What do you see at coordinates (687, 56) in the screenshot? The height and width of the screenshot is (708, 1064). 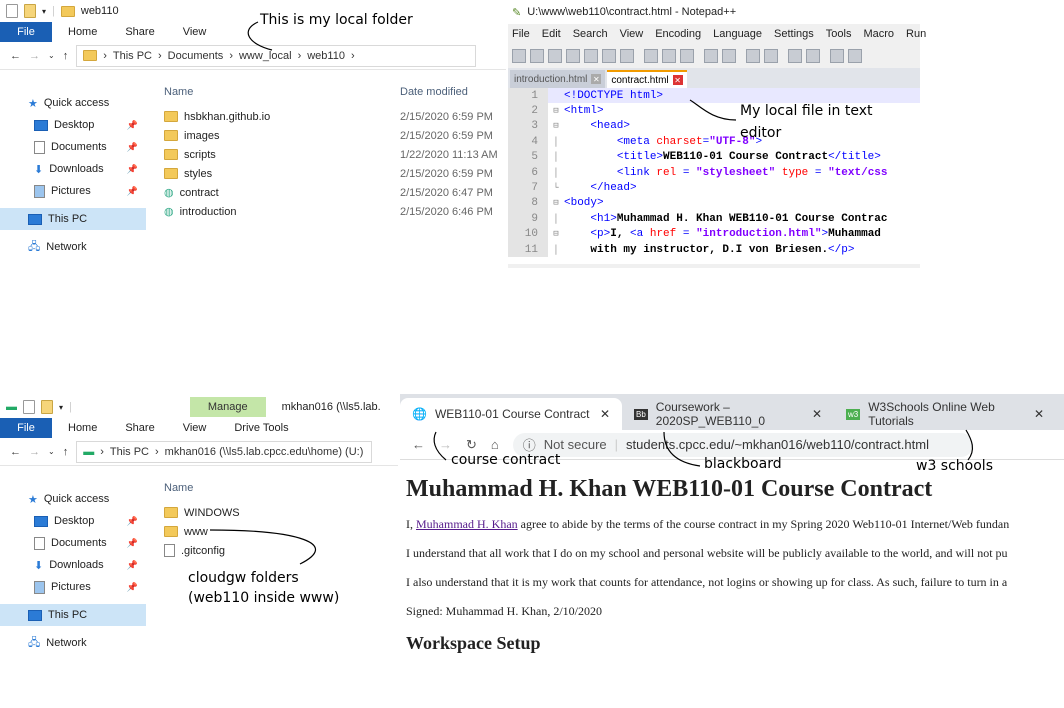 I see `paste-icon` at bounding box center [687, 56].